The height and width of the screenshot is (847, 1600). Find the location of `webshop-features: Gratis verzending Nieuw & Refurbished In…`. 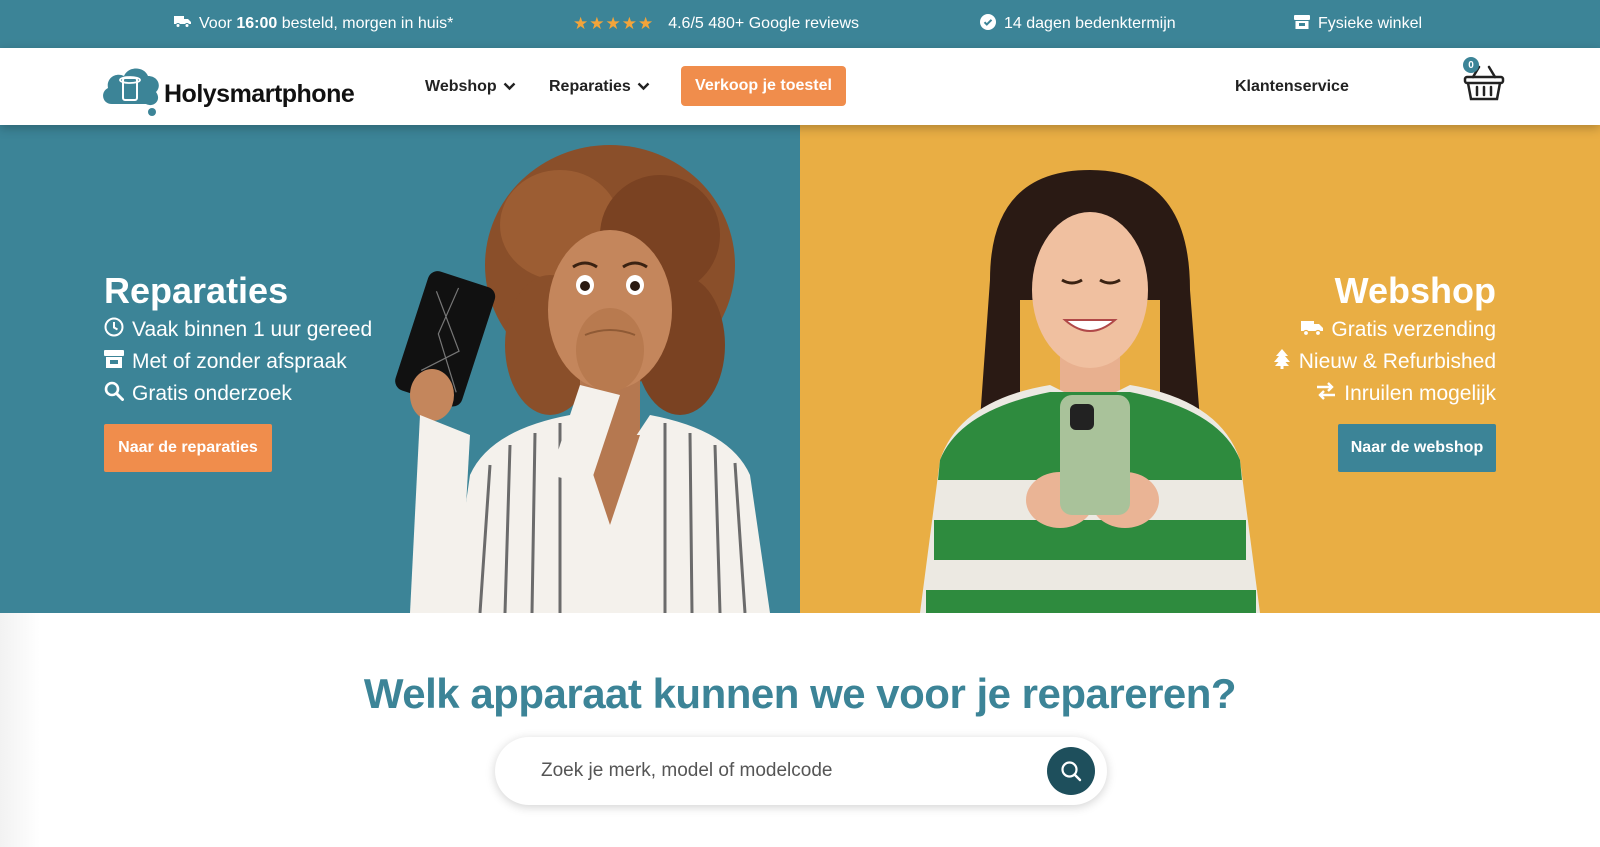

webshop-features: Gratis verzending Nieuw & Refurbished In… is located at coordinates (1384, 362).